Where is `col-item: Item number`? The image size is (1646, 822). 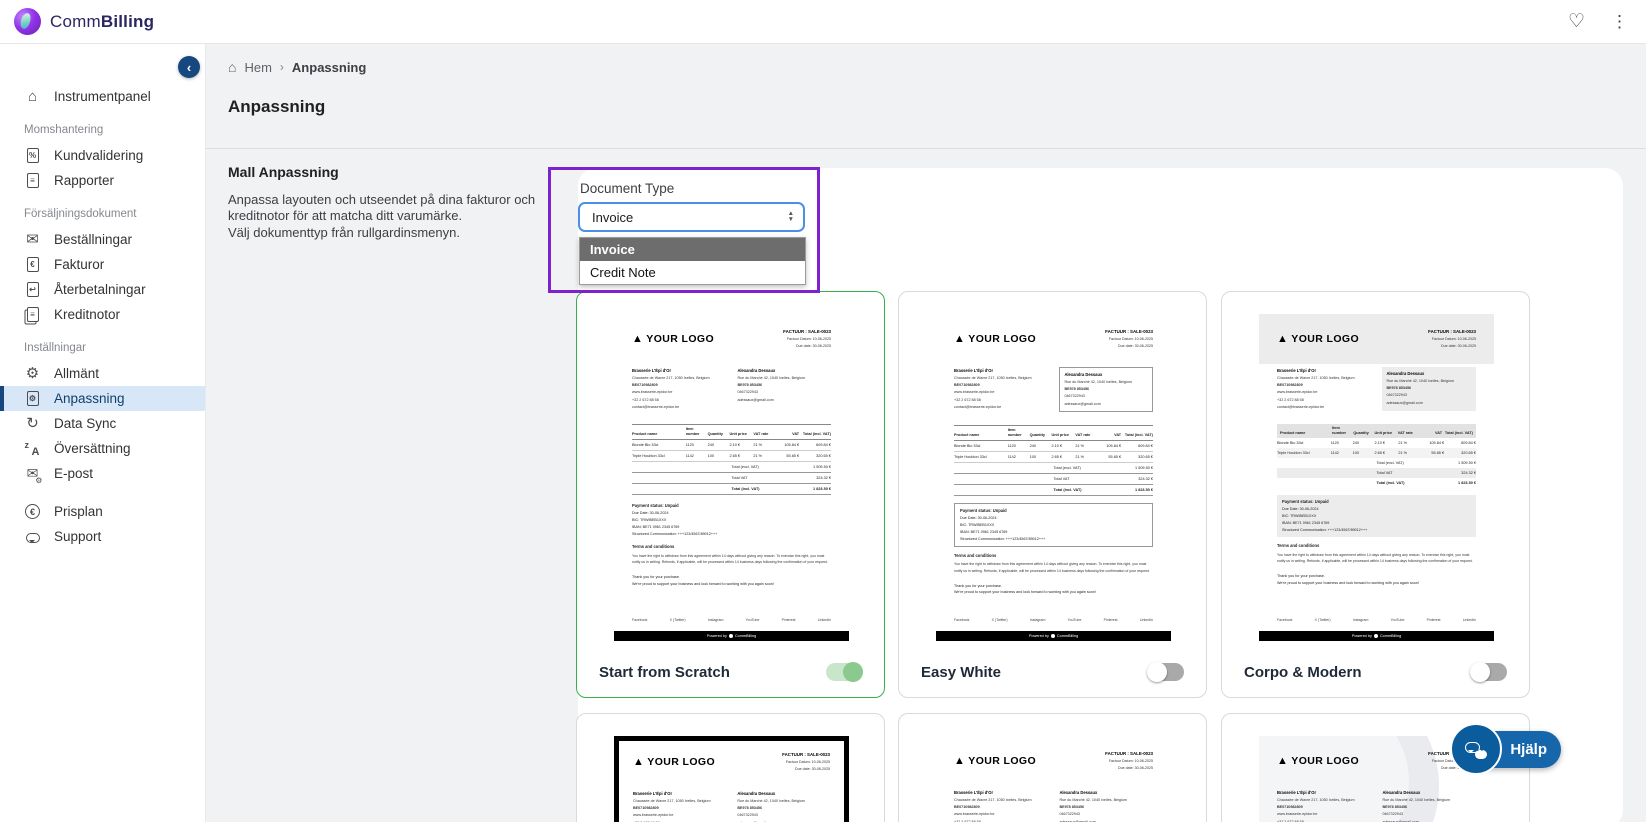 col-item: Item number is located at coordinates (692, 431).